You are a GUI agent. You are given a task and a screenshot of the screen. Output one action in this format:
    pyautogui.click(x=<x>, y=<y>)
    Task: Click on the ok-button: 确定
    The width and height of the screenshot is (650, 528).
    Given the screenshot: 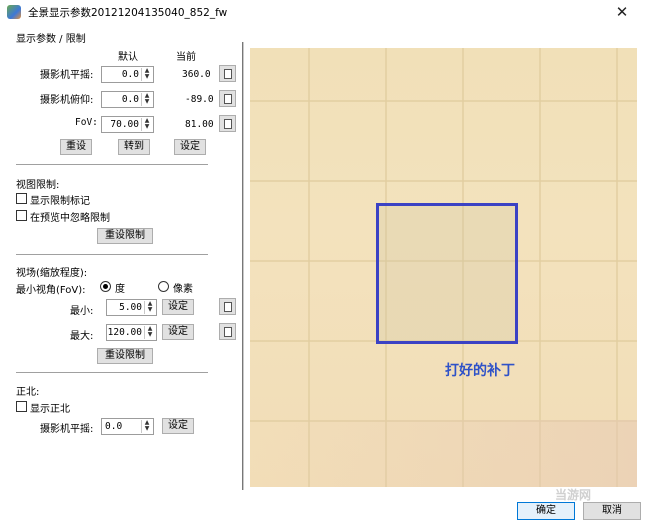 What is the action you would take?
    pyautogui.click(x=546, y=511)
    